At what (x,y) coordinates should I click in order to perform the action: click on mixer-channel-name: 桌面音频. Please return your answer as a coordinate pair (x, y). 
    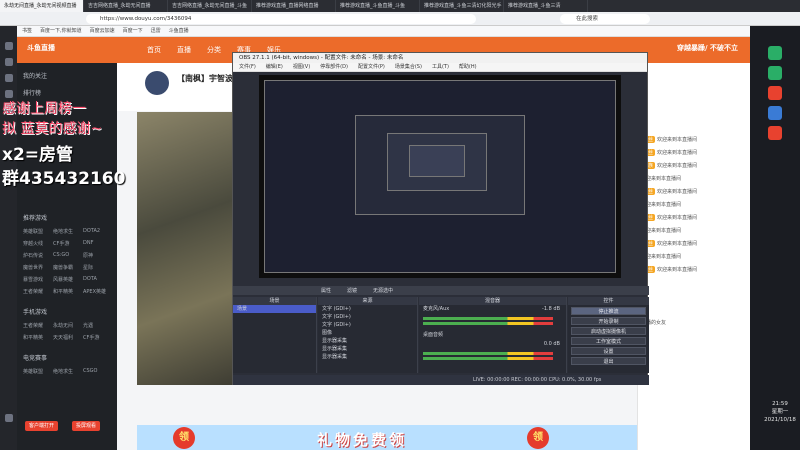
    Looking at the image, I should click on (433, 335).